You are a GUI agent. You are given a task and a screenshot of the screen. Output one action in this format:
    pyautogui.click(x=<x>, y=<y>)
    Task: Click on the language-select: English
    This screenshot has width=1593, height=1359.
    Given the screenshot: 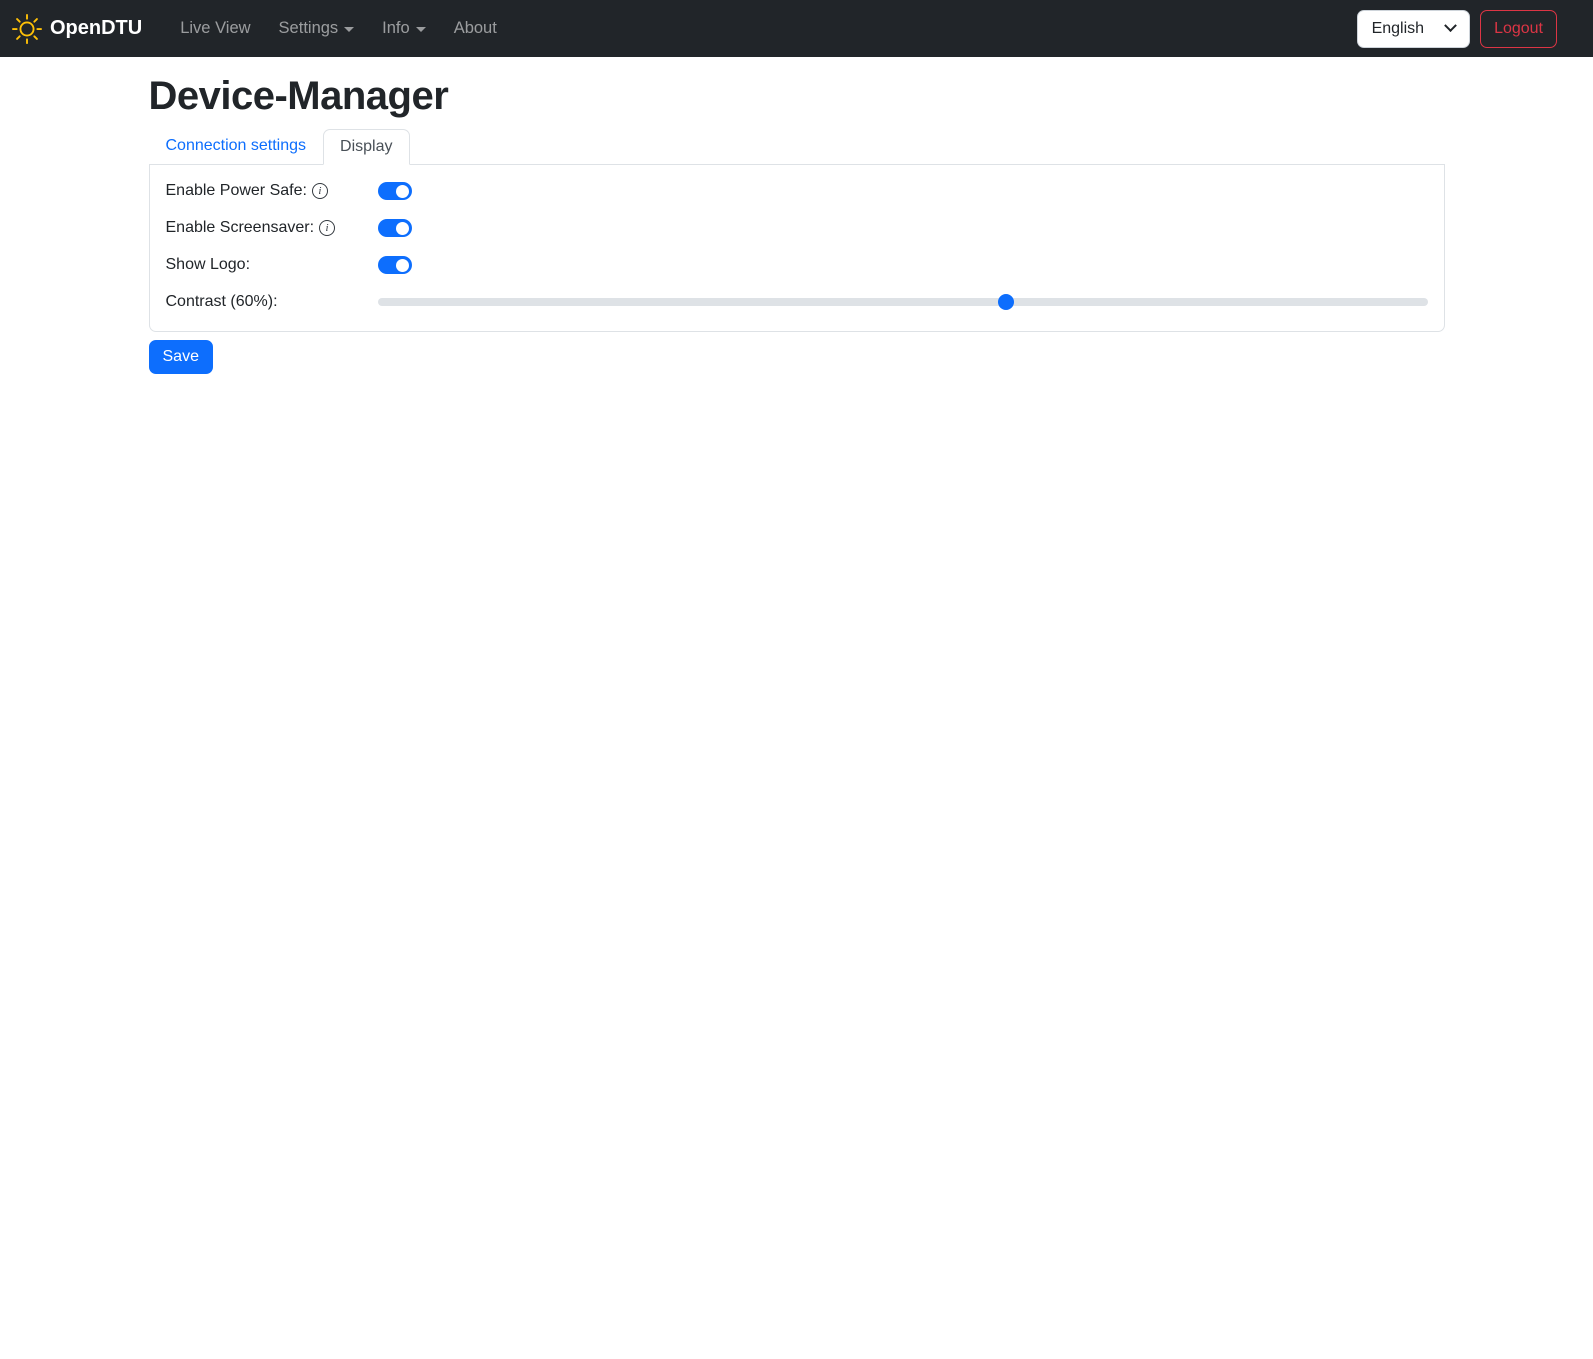 What is the action you would take?
    pyautogui.click(x=1413, y=28)
    